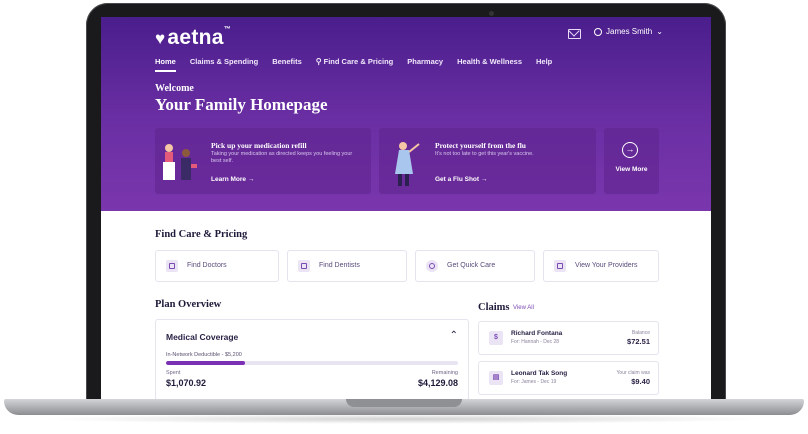  Describe the element at coordinates (454, 335) in the screenshot. I see `chevron-up-icon: ⌃` at that location.